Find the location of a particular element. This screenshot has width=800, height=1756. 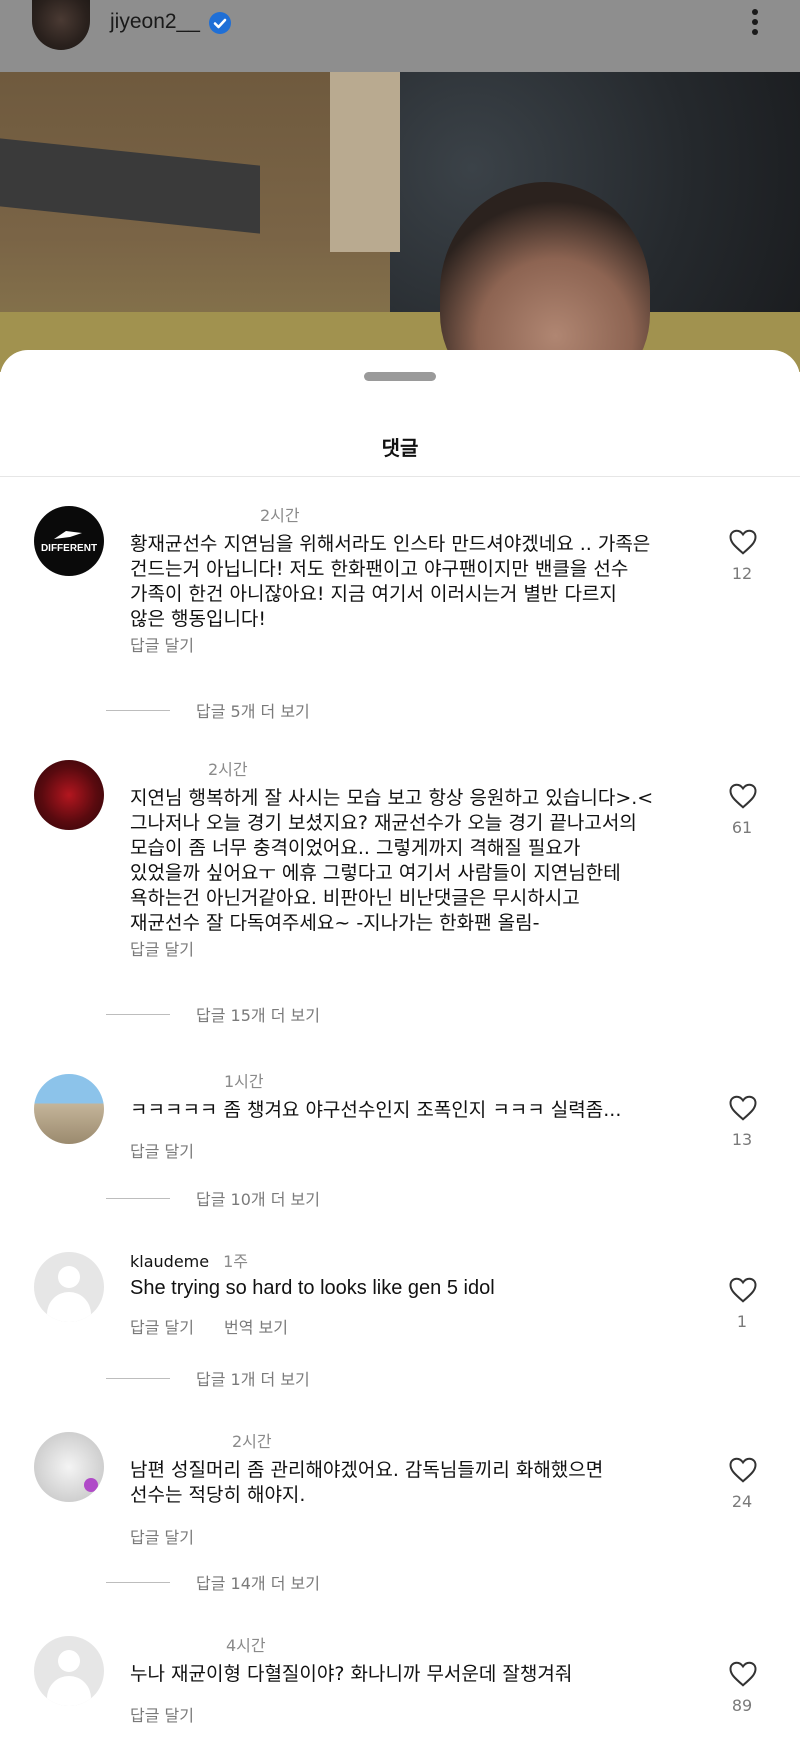

like-count: 61 is located at coordinates (742, 827).